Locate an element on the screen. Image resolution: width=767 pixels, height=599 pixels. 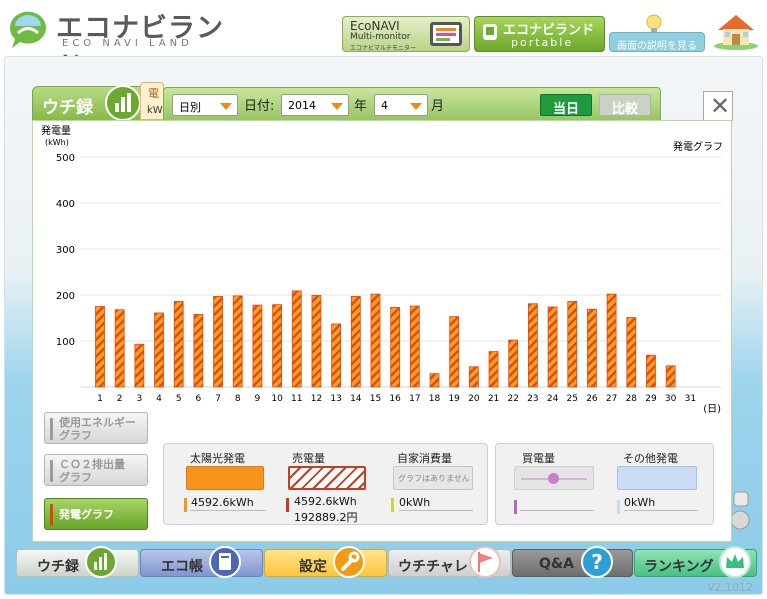
uchi-roku-window-tab: ウチ録 is located at coordinates (89, 103).